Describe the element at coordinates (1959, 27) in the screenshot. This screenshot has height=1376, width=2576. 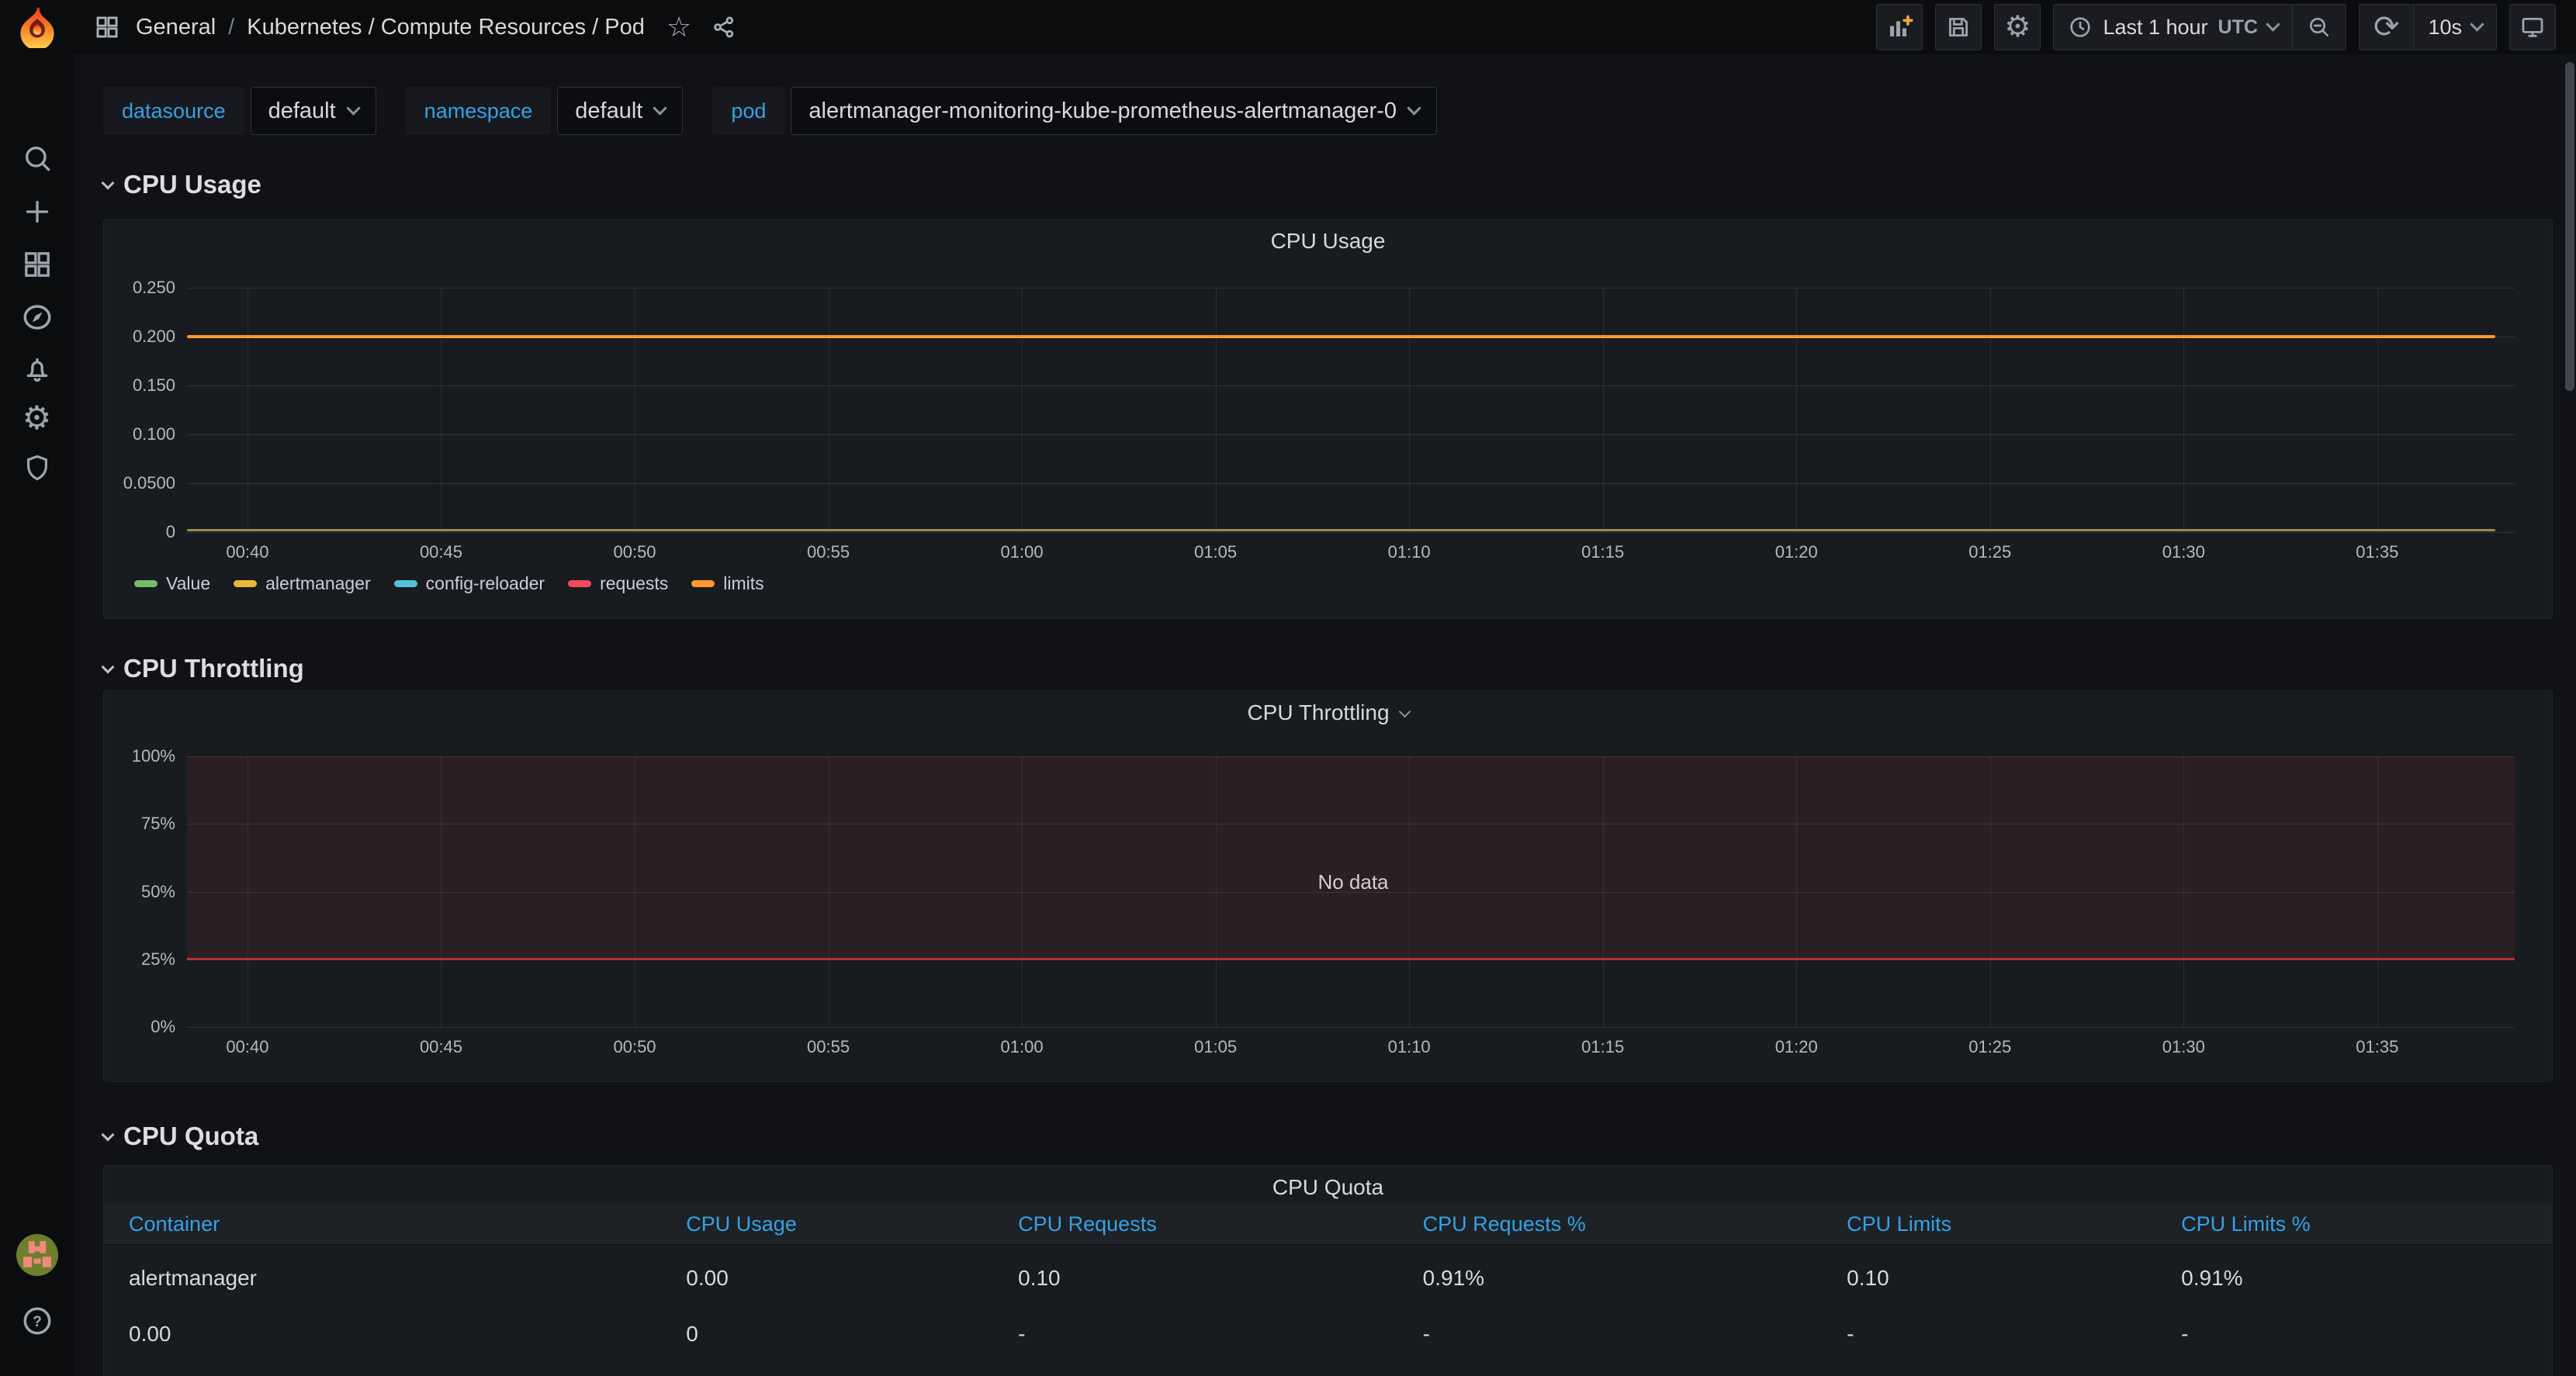
I see `save-dashboard-icon` at that location.